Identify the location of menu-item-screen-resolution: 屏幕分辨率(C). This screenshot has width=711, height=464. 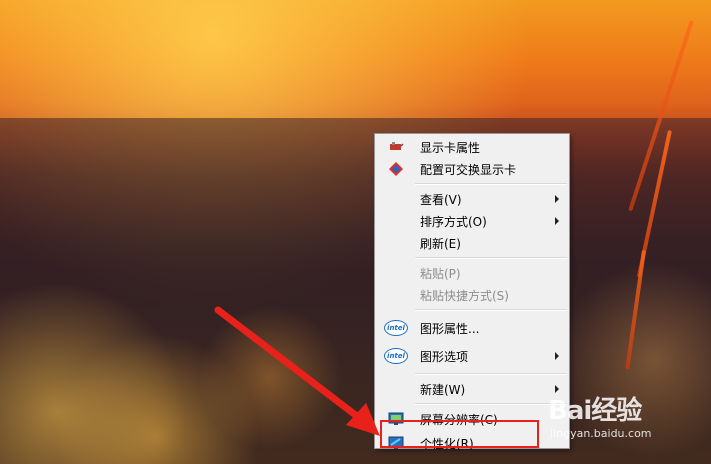
(472, 419).